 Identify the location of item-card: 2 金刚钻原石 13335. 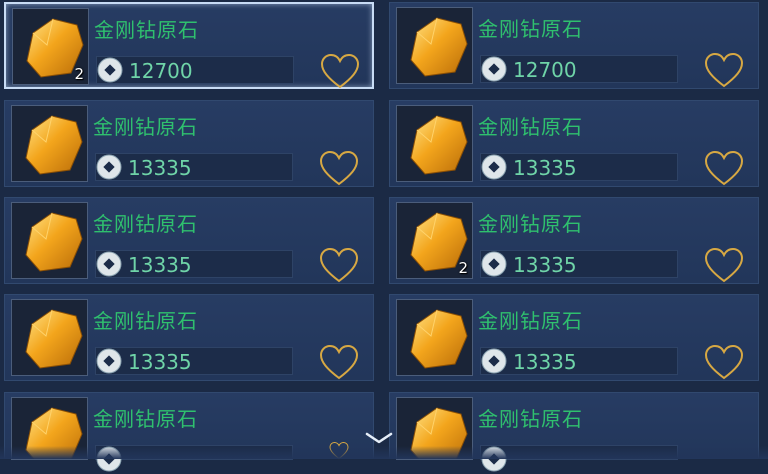
(574, 240).